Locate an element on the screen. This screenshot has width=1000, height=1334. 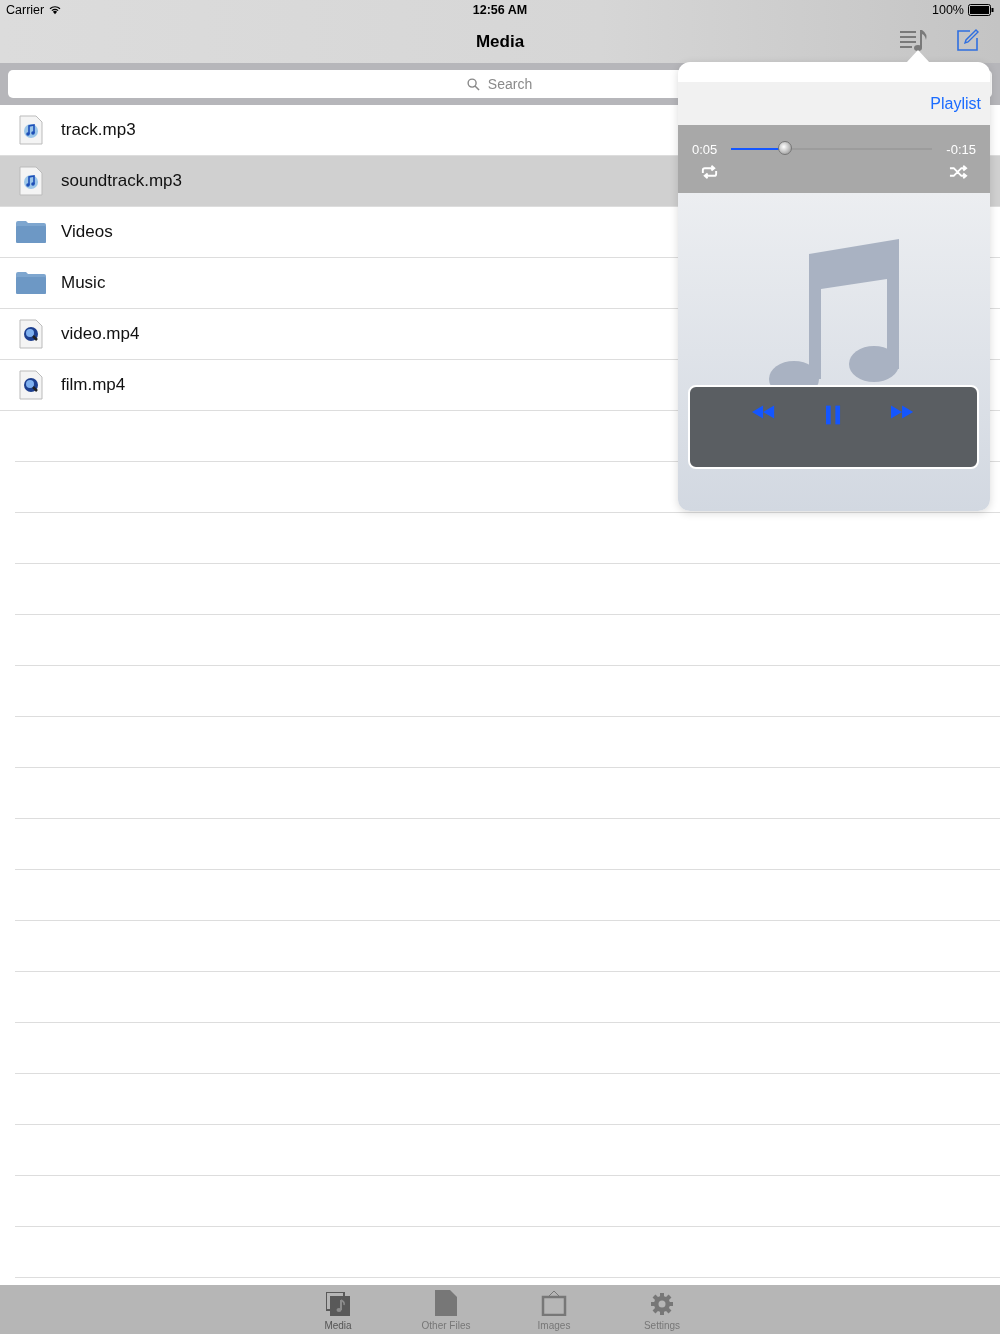
shuffle-icon is located at coordinates (958, 172).